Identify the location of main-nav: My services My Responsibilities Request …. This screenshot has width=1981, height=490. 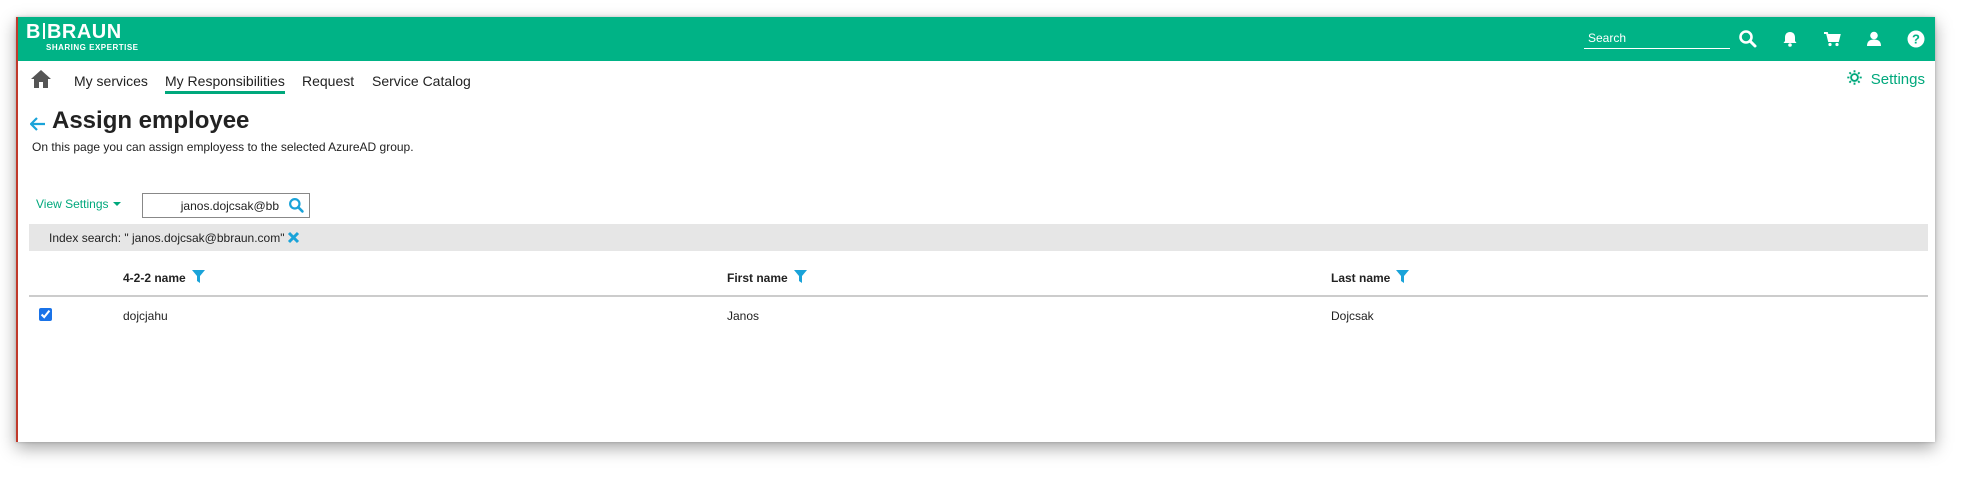
(976, 85).